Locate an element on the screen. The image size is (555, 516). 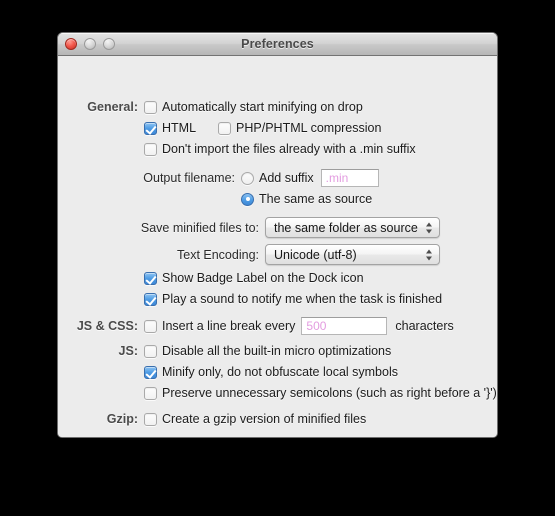
row-badge-label: Show Badge Label on the Dock icon is located at coordinates (254, 278).